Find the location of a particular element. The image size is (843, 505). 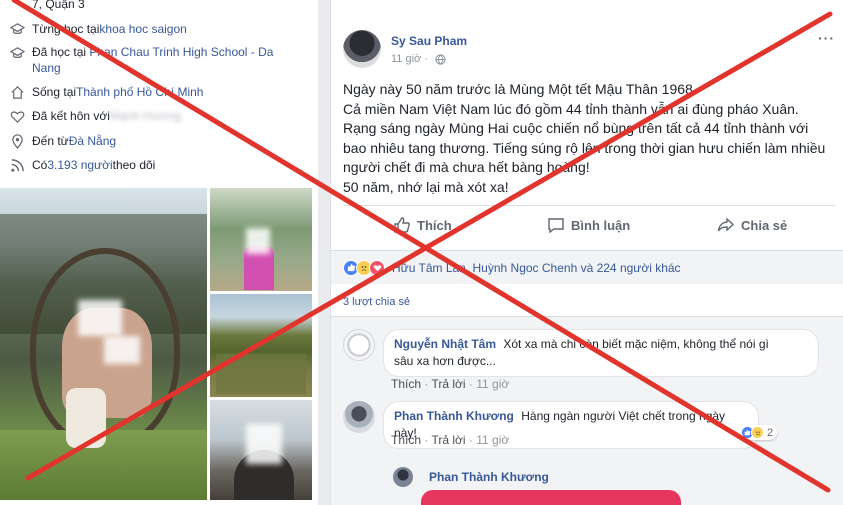

heart-icon is located at coordinates (17, 116).